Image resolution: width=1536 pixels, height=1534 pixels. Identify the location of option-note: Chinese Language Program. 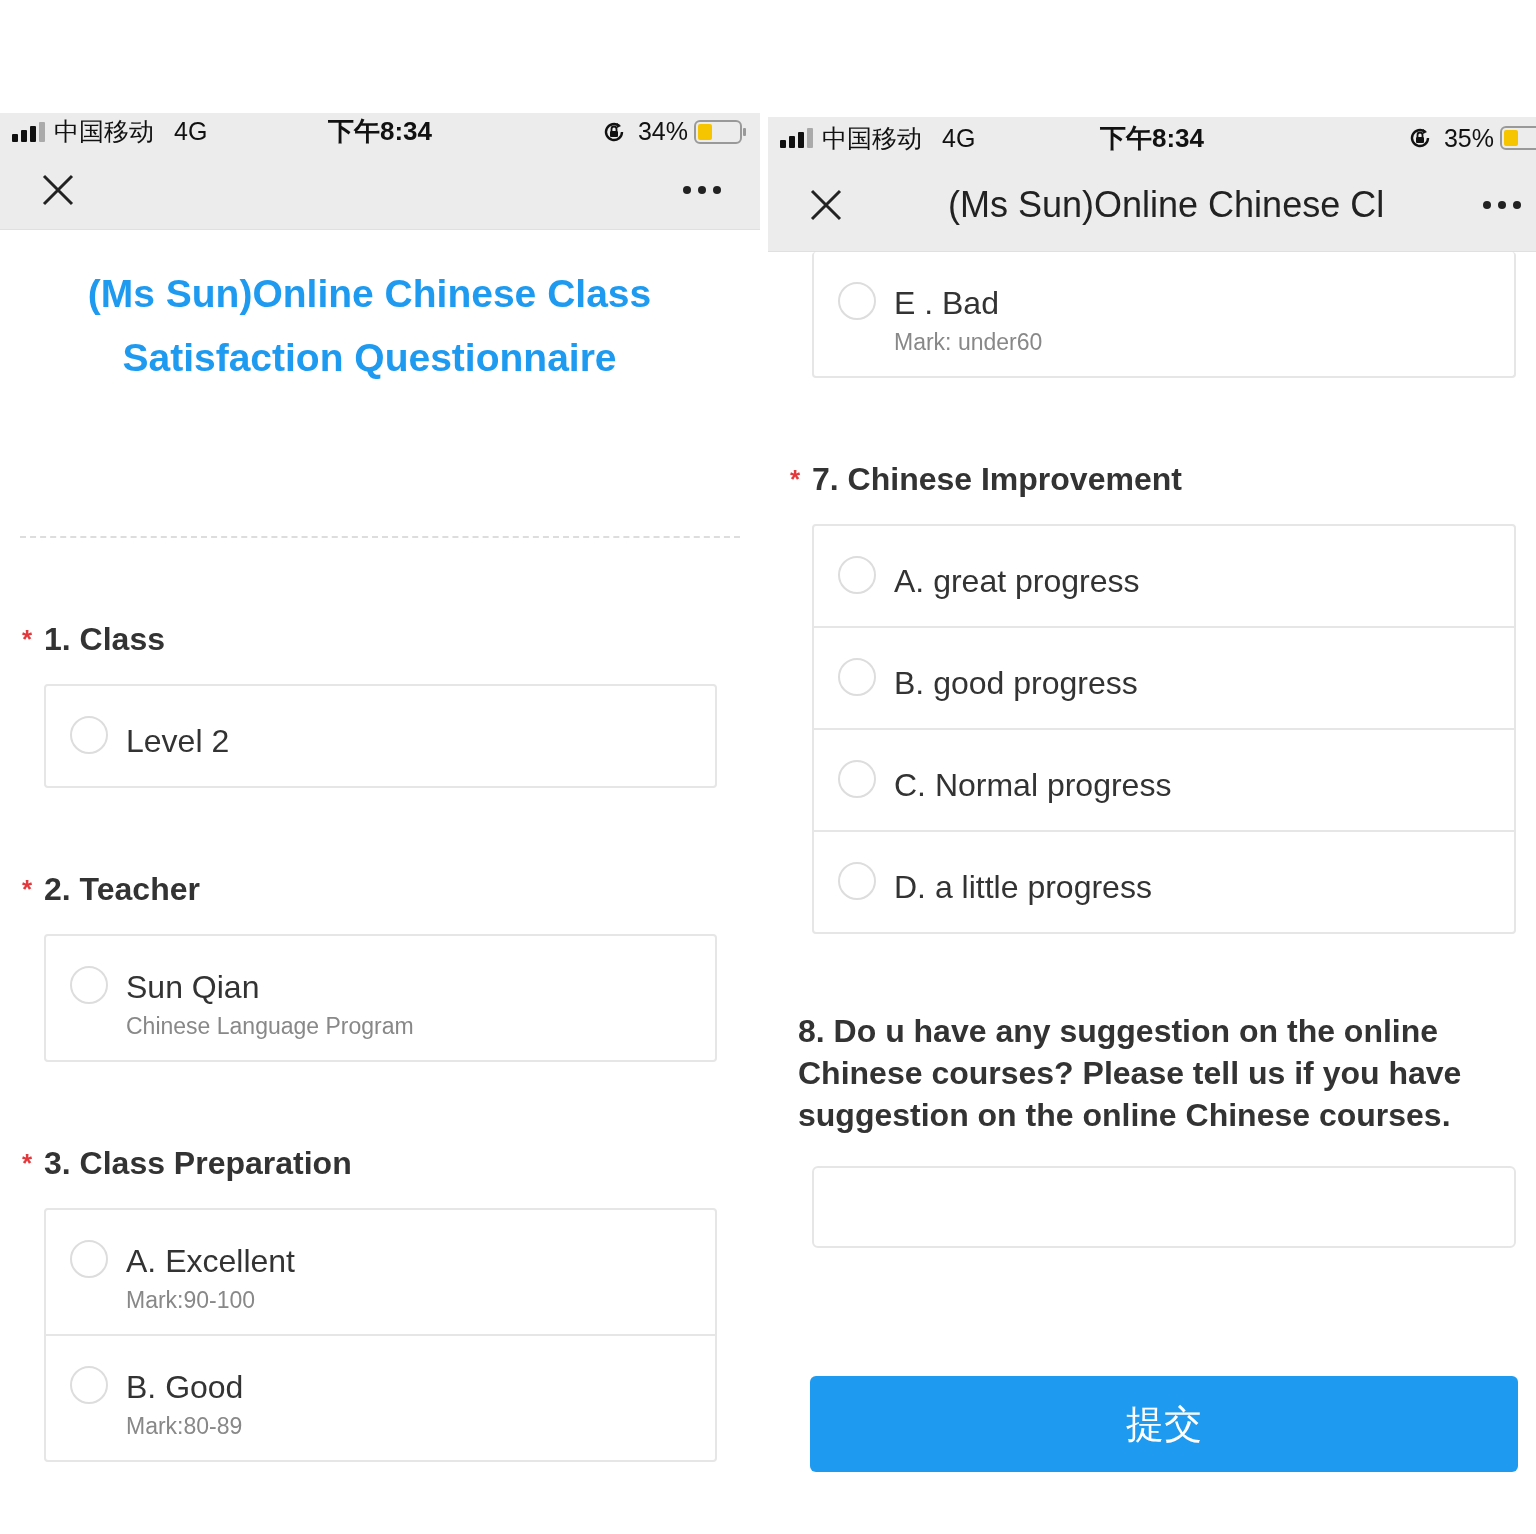
(270, 1026).